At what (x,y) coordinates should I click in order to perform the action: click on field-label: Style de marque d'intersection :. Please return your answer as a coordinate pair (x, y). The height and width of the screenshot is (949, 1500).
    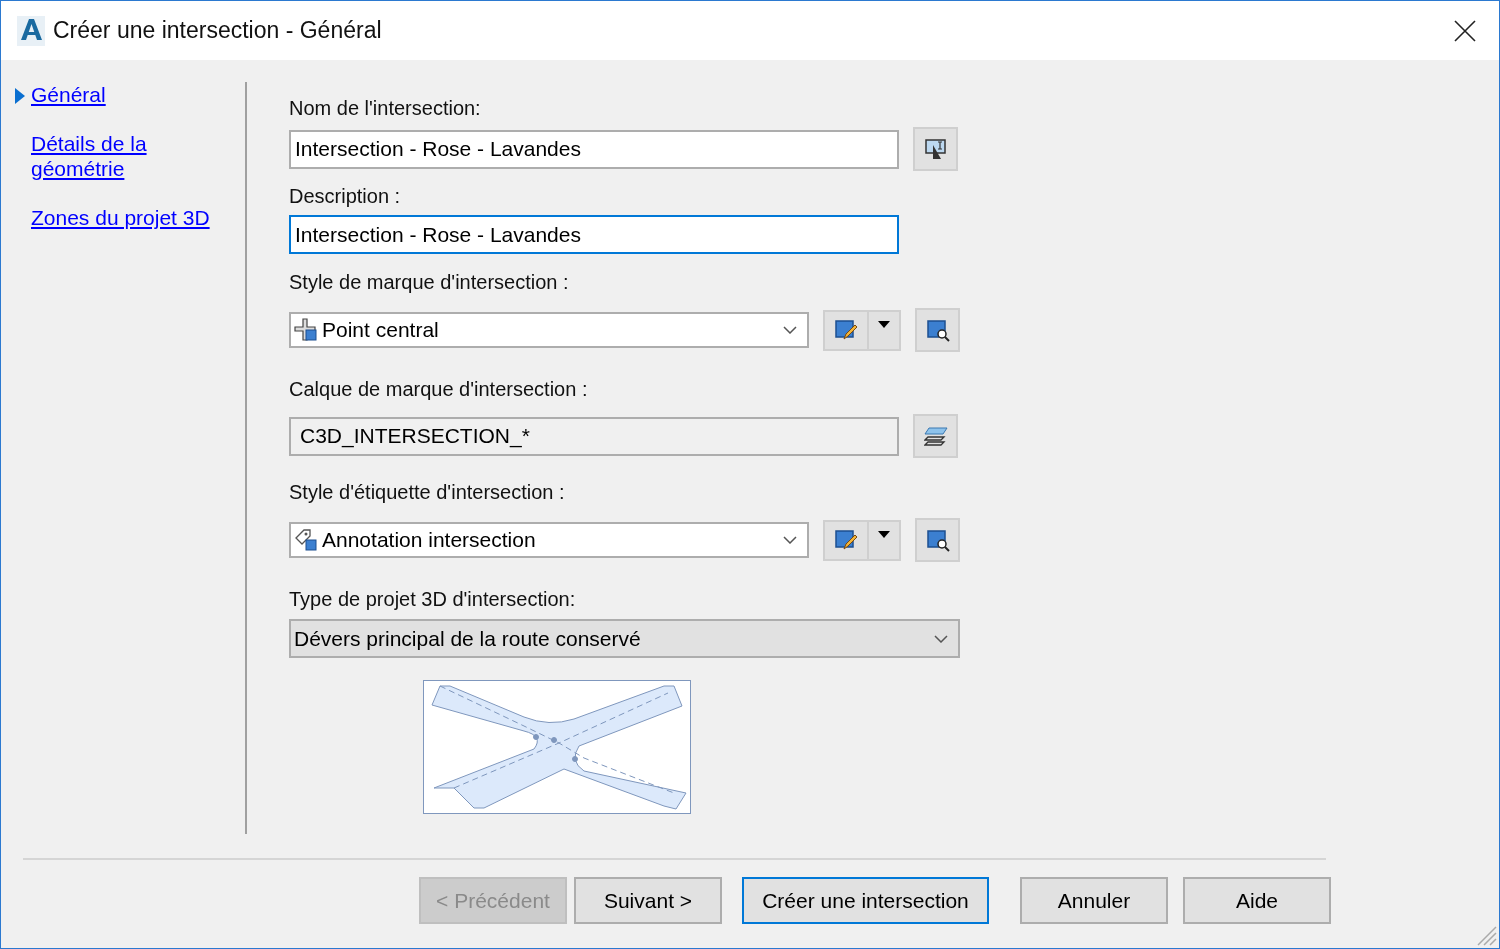
    Looking at the image, I should click on (429, 282).